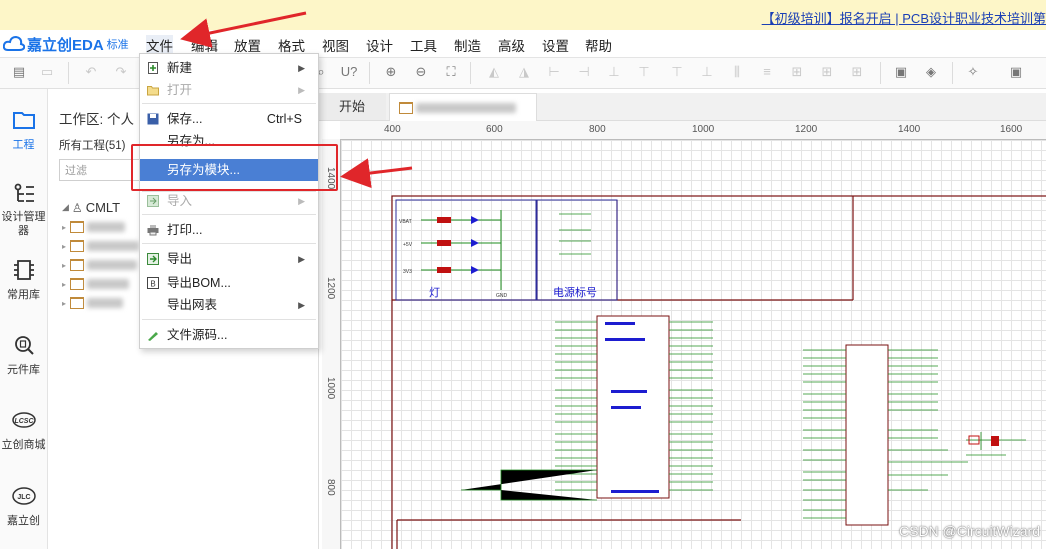 Image resolution: width=1046 pixels, height=549 pixels. I want to click on annotation-arrows, so click(296, 100).